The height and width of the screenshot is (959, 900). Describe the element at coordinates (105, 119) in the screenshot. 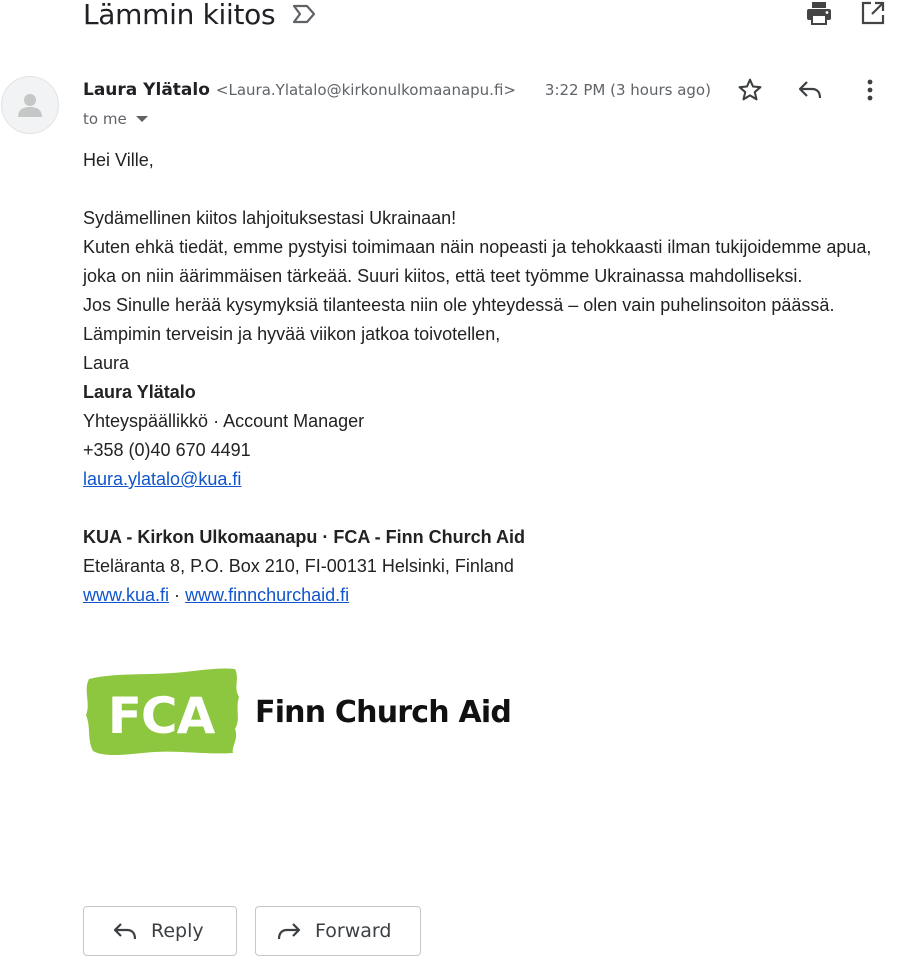

I see `recipient-label: to me` at that location.